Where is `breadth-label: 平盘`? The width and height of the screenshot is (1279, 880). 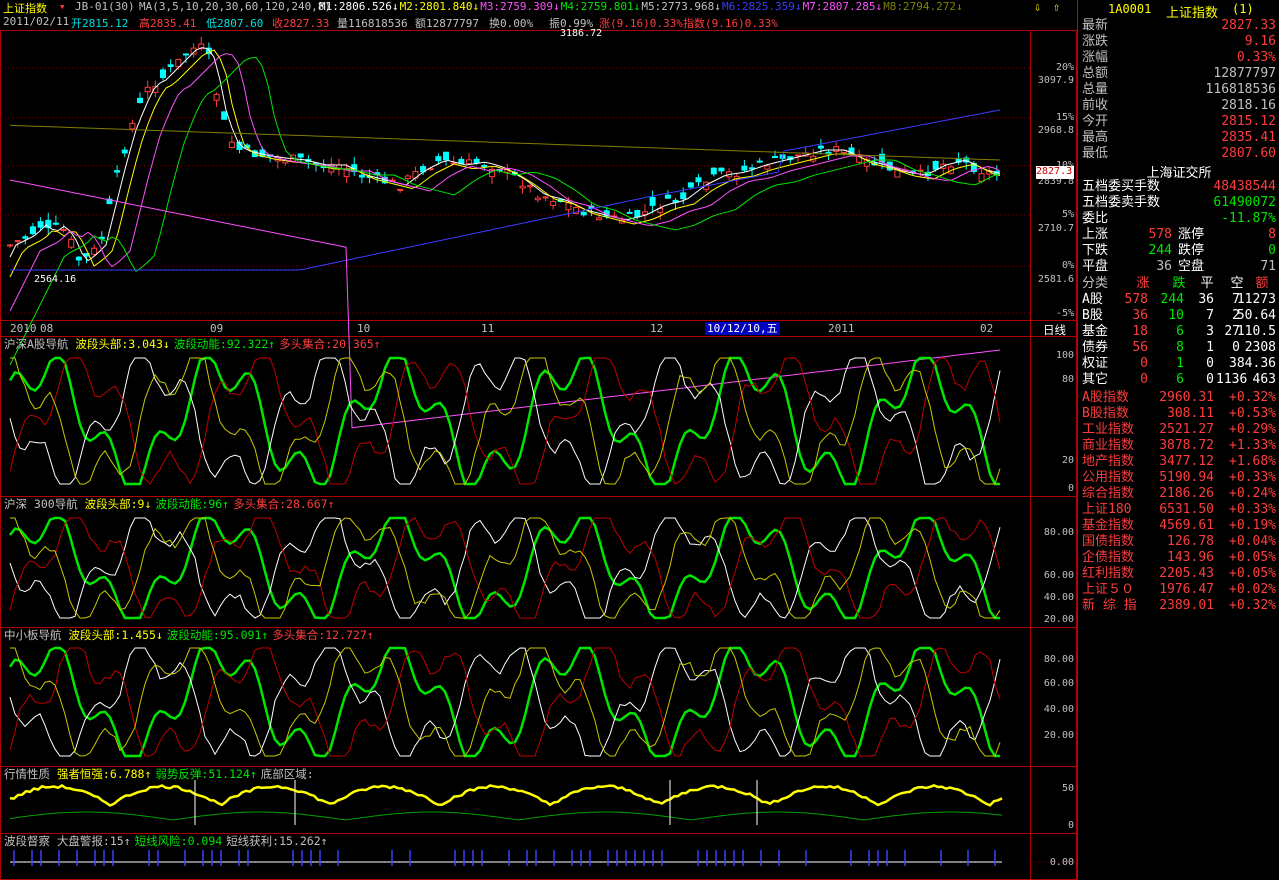
breadth-label: 平盘 is located at coordinates (1095, 266).